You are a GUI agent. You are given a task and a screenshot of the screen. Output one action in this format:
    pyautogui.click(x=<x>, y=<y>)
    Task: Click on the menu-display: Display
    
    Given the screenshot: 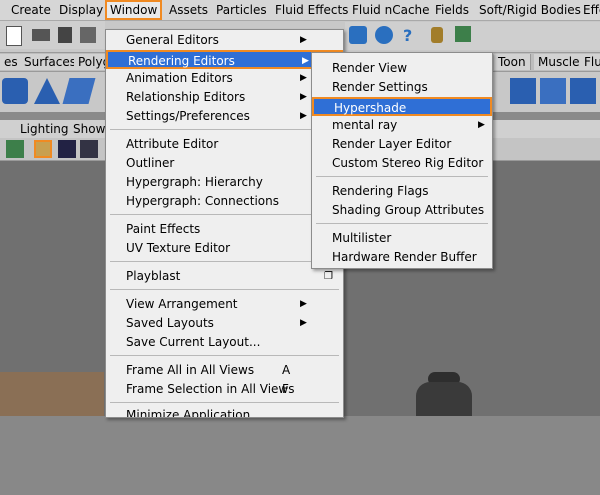 What is the action you would take?
    pyautogui.click(x=81, y=10)
    